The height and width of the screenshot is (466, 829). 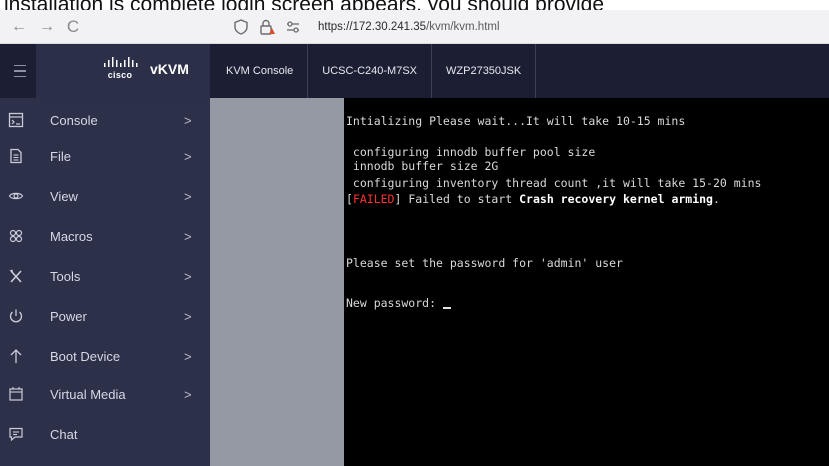 I want to click on sidebar-item-boot-device: Boot Device >, so click(x=105, y=356).